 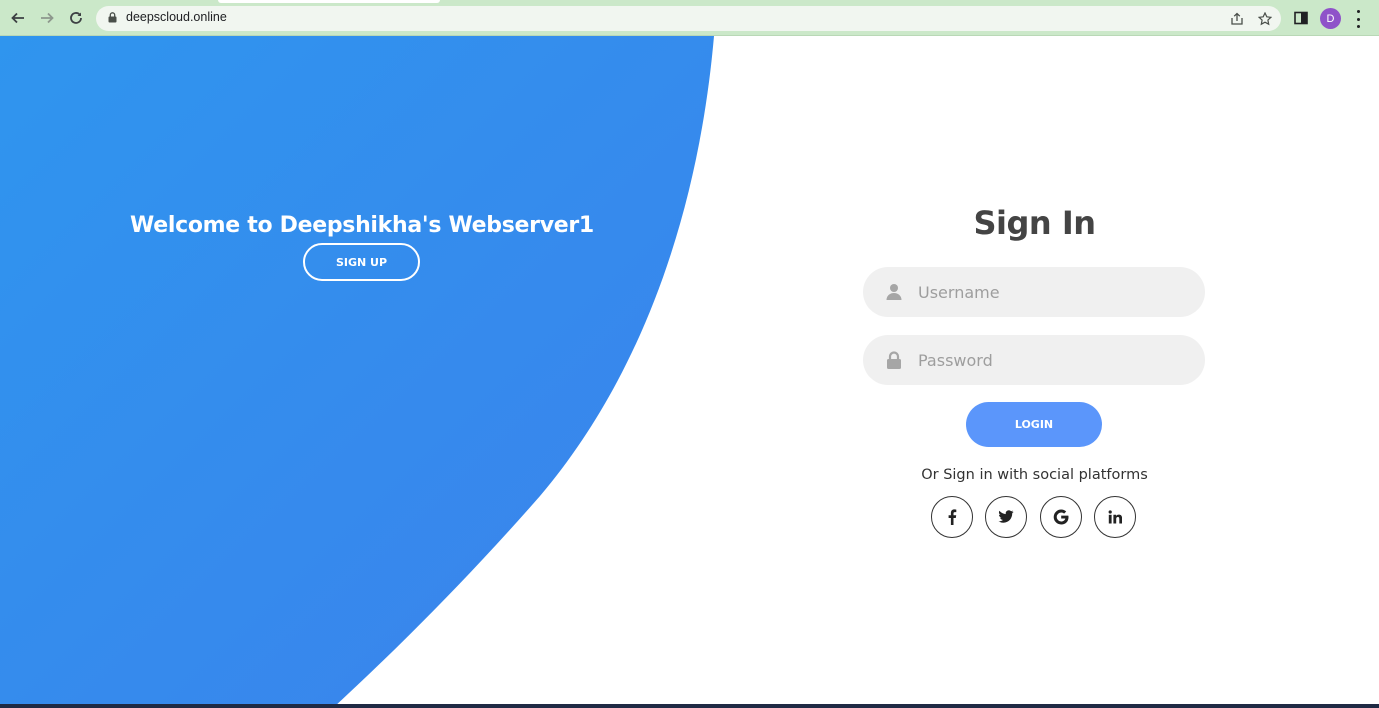 I want to click on share-button, so click(x=1237, y=19).